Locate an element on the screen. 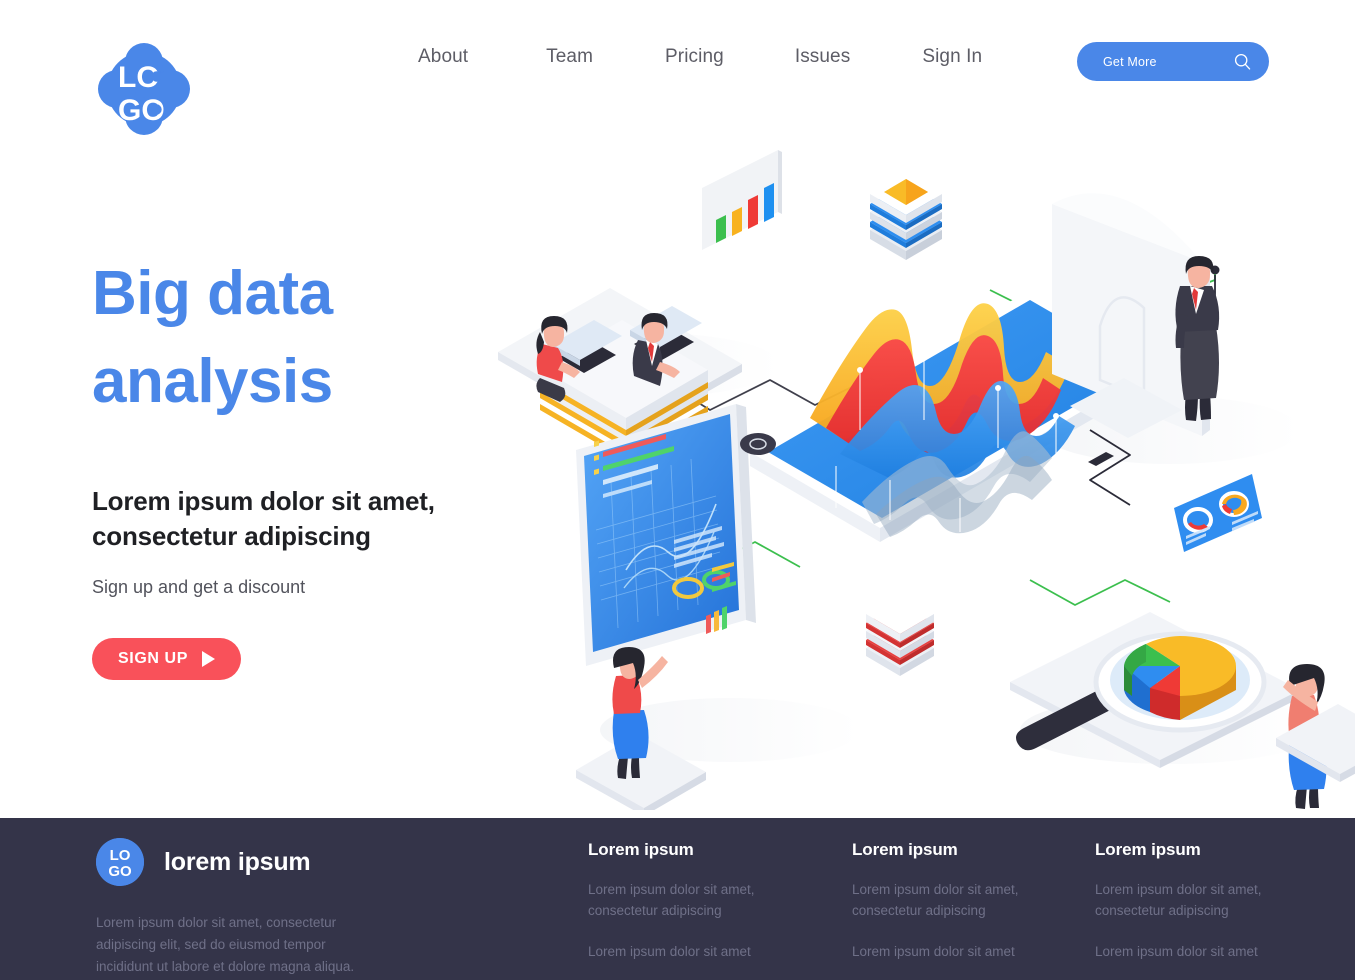 This screenshot has height=980, width=1355. footer-brand-name: lorem ipsum is located at coordinates (237, 861).